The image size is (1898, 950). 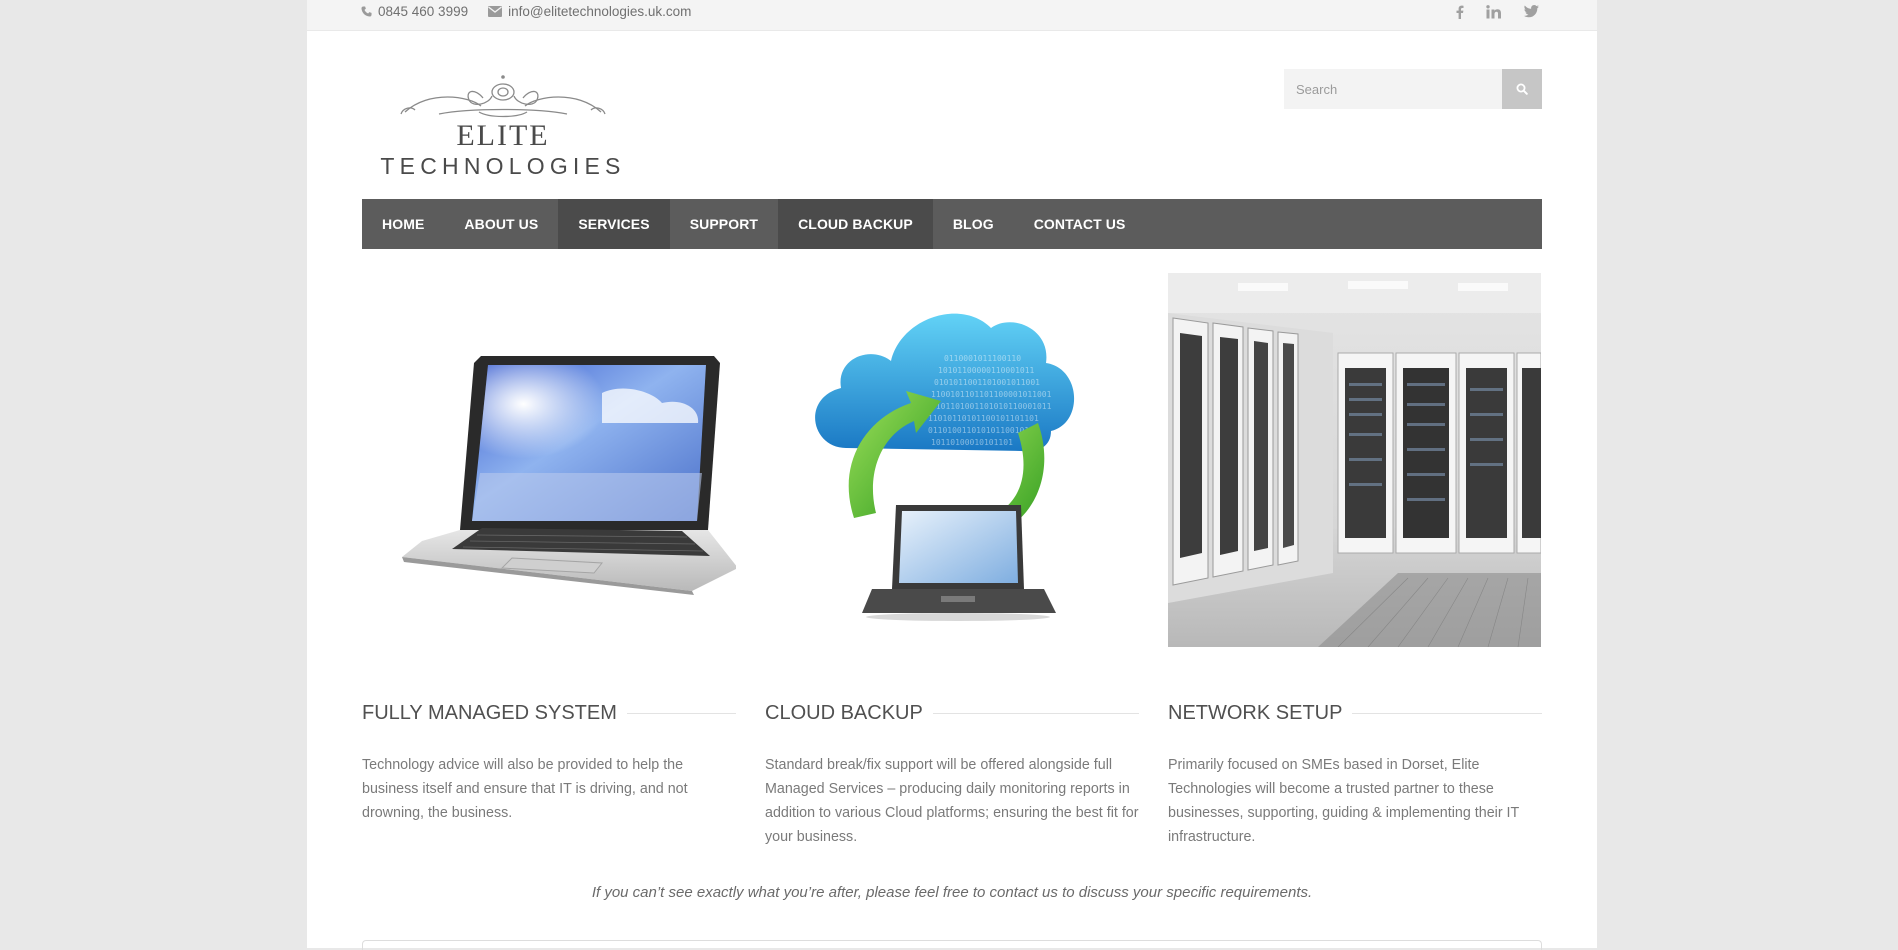 I want to click on nav-item-contact-us: CONTACT US, so click(x=1080, y=224).